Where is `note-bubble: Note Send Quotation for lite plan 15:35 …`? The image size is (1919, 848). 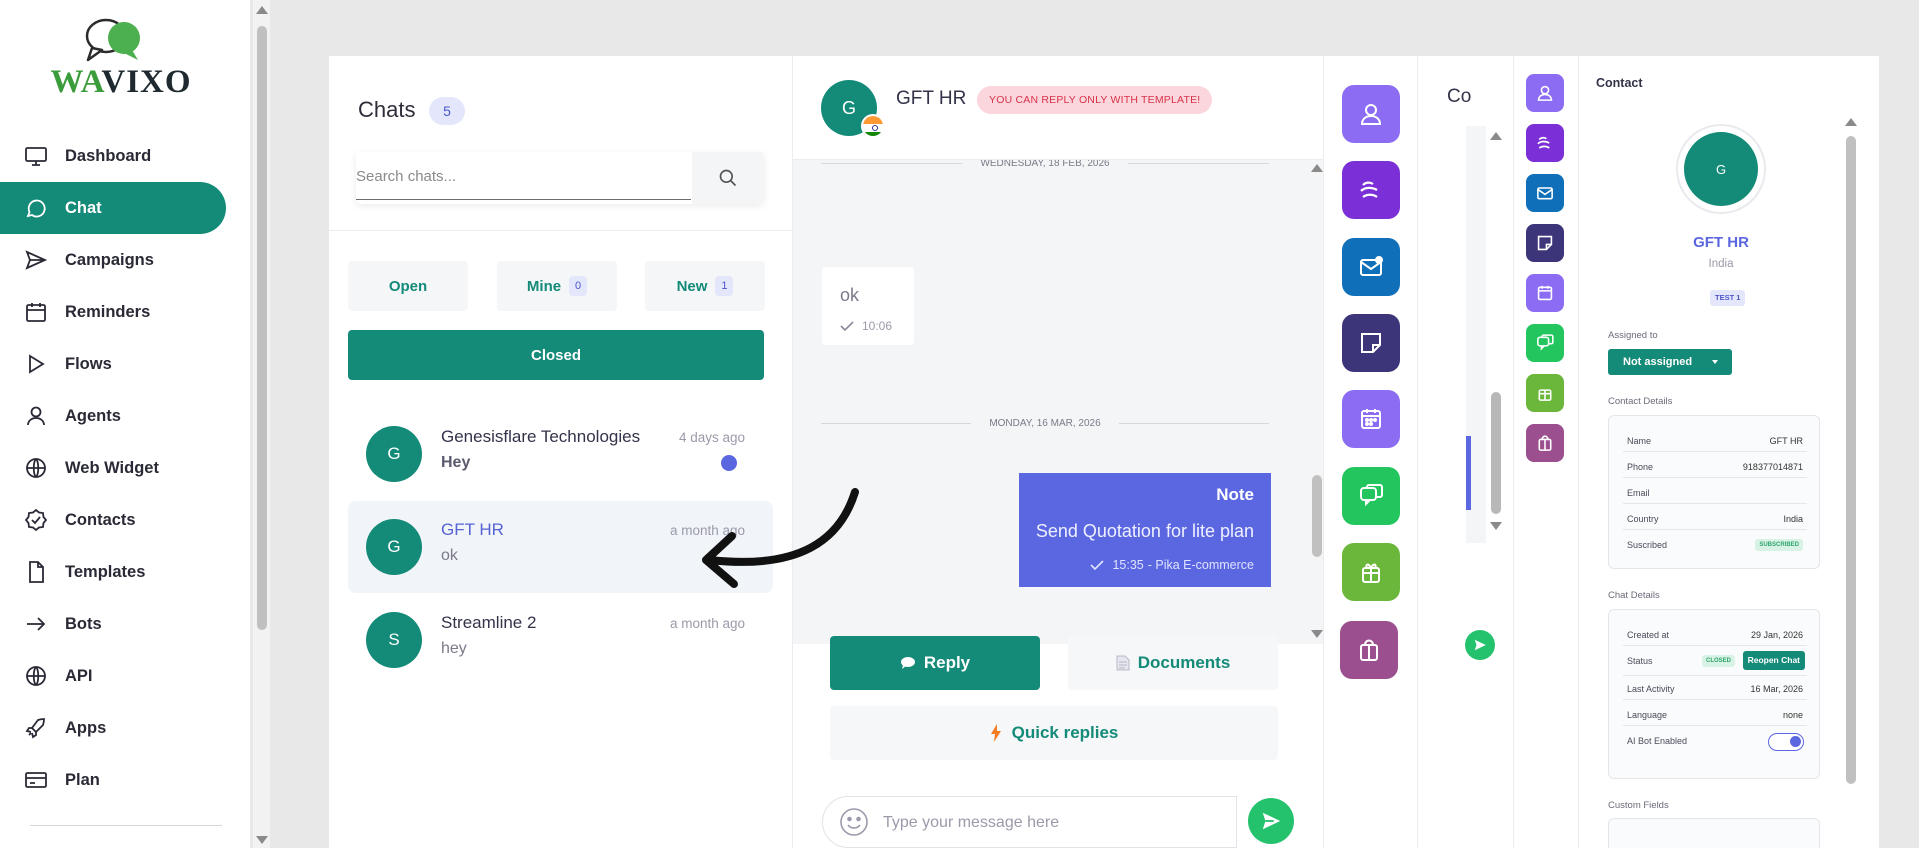
note-bubble: Note Send Quotation for lite plan 15:35 … is located at coordinates (1145, 530).